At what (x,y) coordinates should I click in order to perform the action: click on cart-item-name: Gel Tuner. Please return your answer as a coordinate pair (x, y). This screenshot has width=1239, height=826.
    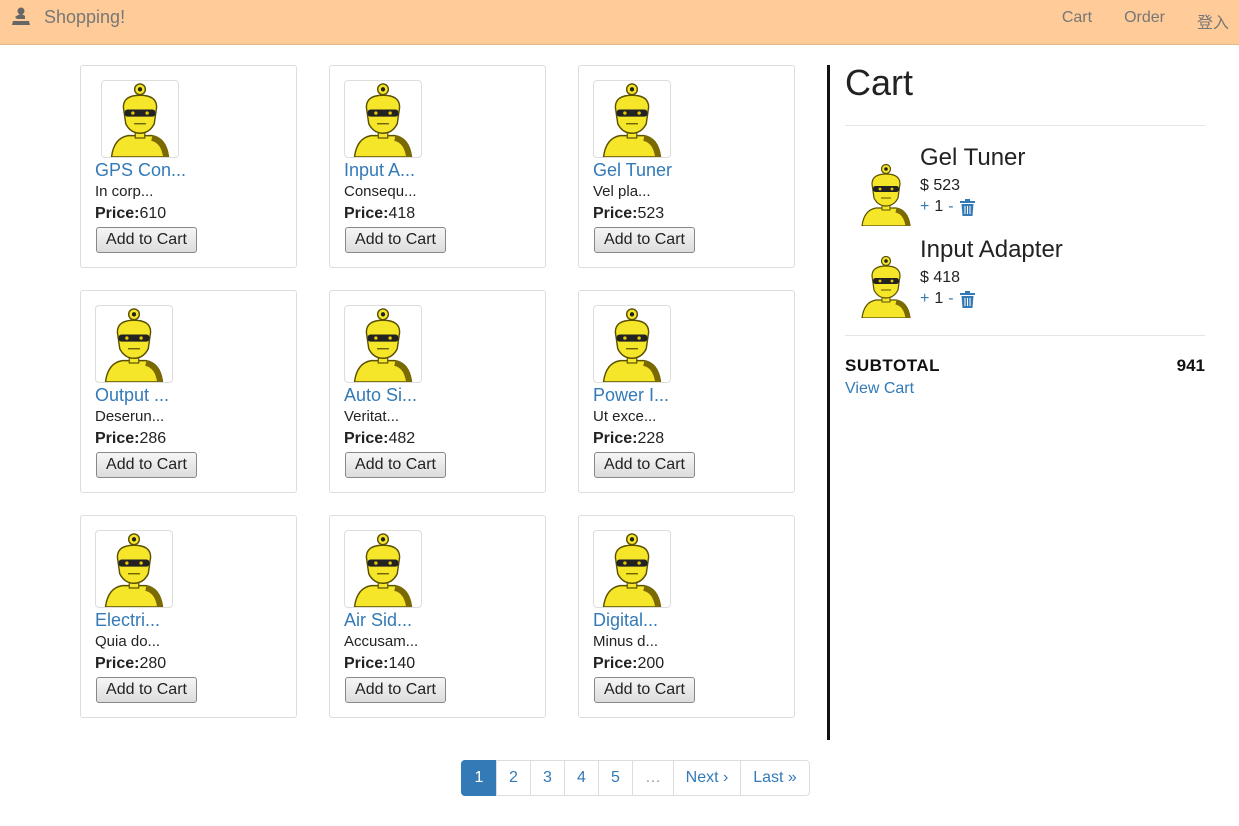
    Looking at the image, I should click on (973, 157).